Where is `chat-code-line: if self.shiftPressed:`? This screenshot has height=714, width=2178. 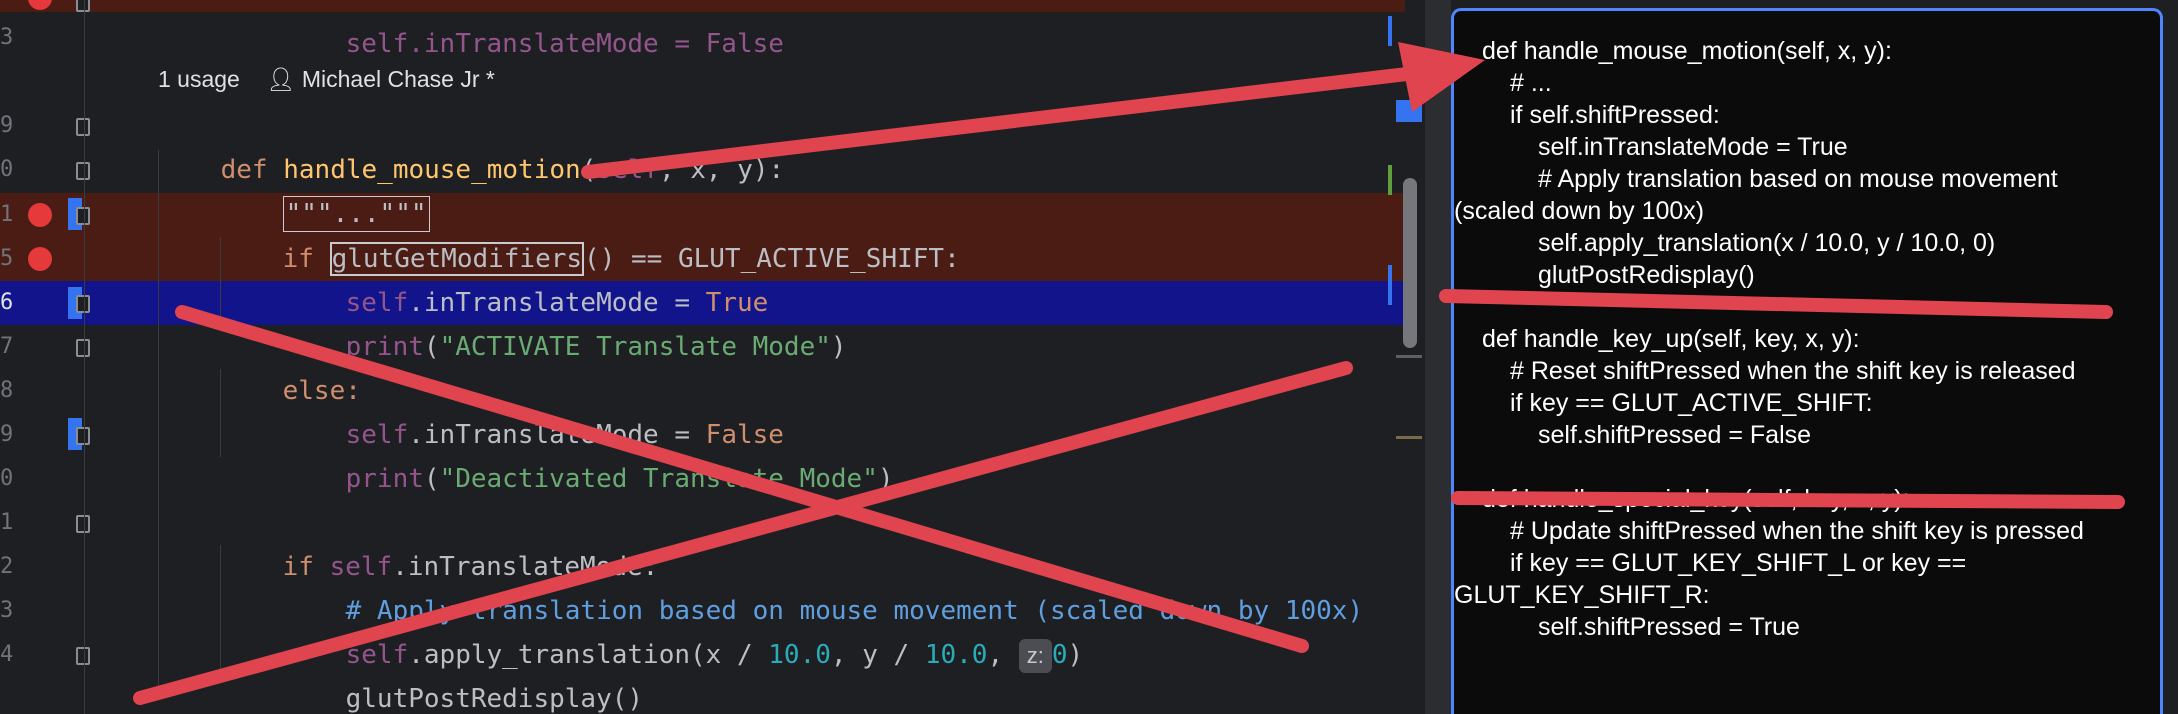 chat-code-line: if self.shiftPressed: is located at coordinates (1615, 115).